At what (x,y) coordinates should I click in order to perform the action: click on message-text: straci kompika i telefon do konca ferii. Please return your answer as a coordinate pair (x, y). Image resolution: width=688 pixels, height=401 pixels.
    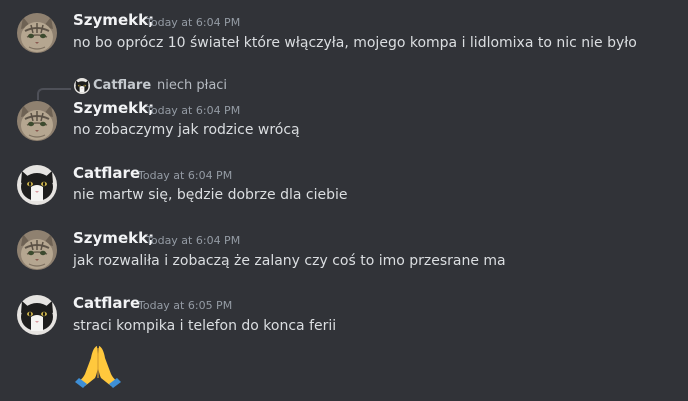
    Looking at the image, I should click on (205, 326).